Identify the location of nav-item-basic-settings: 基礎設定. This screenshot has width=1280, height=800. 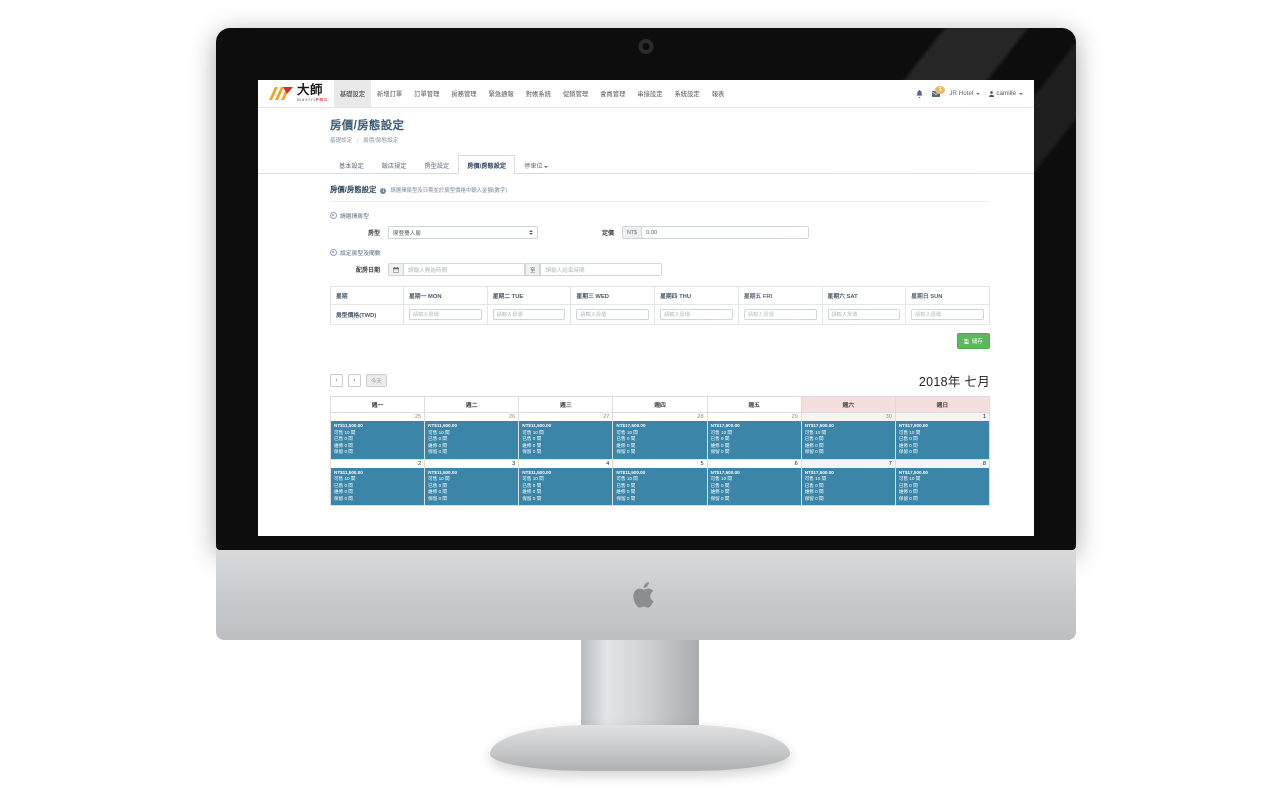
(352, 93).